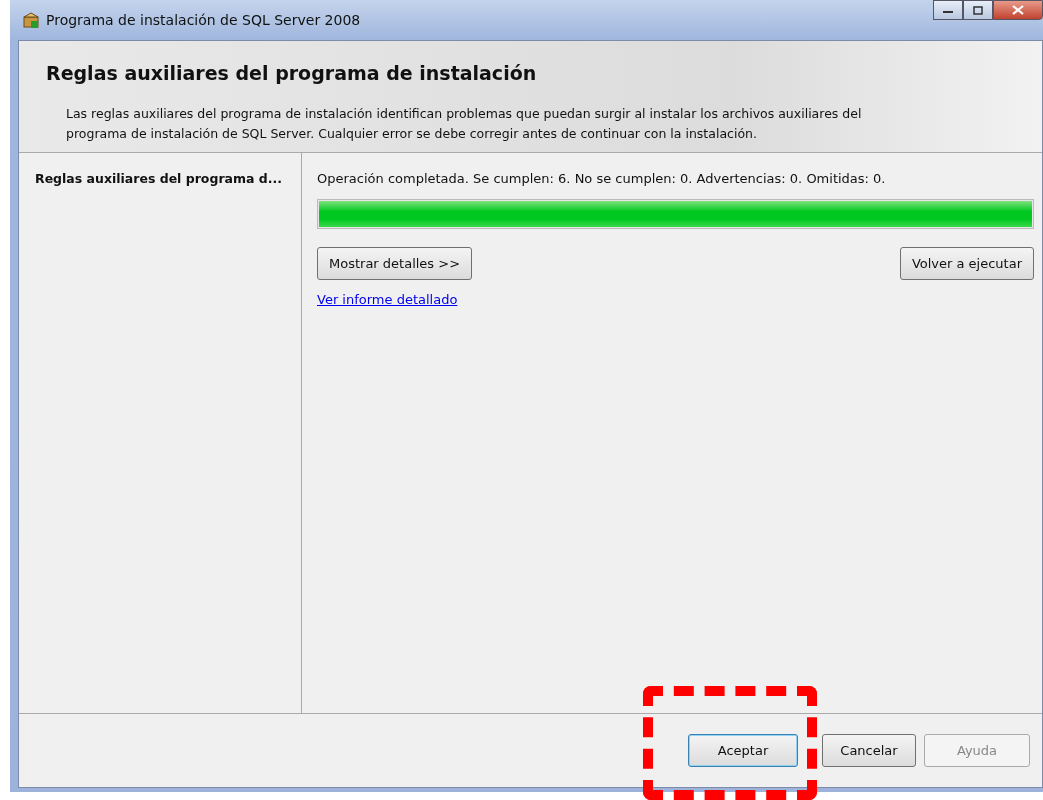  What do you see at coordinates (743, 750) in the screenshot?
I see `dialog-button: Aceptar` at bounding box center [743, 750].